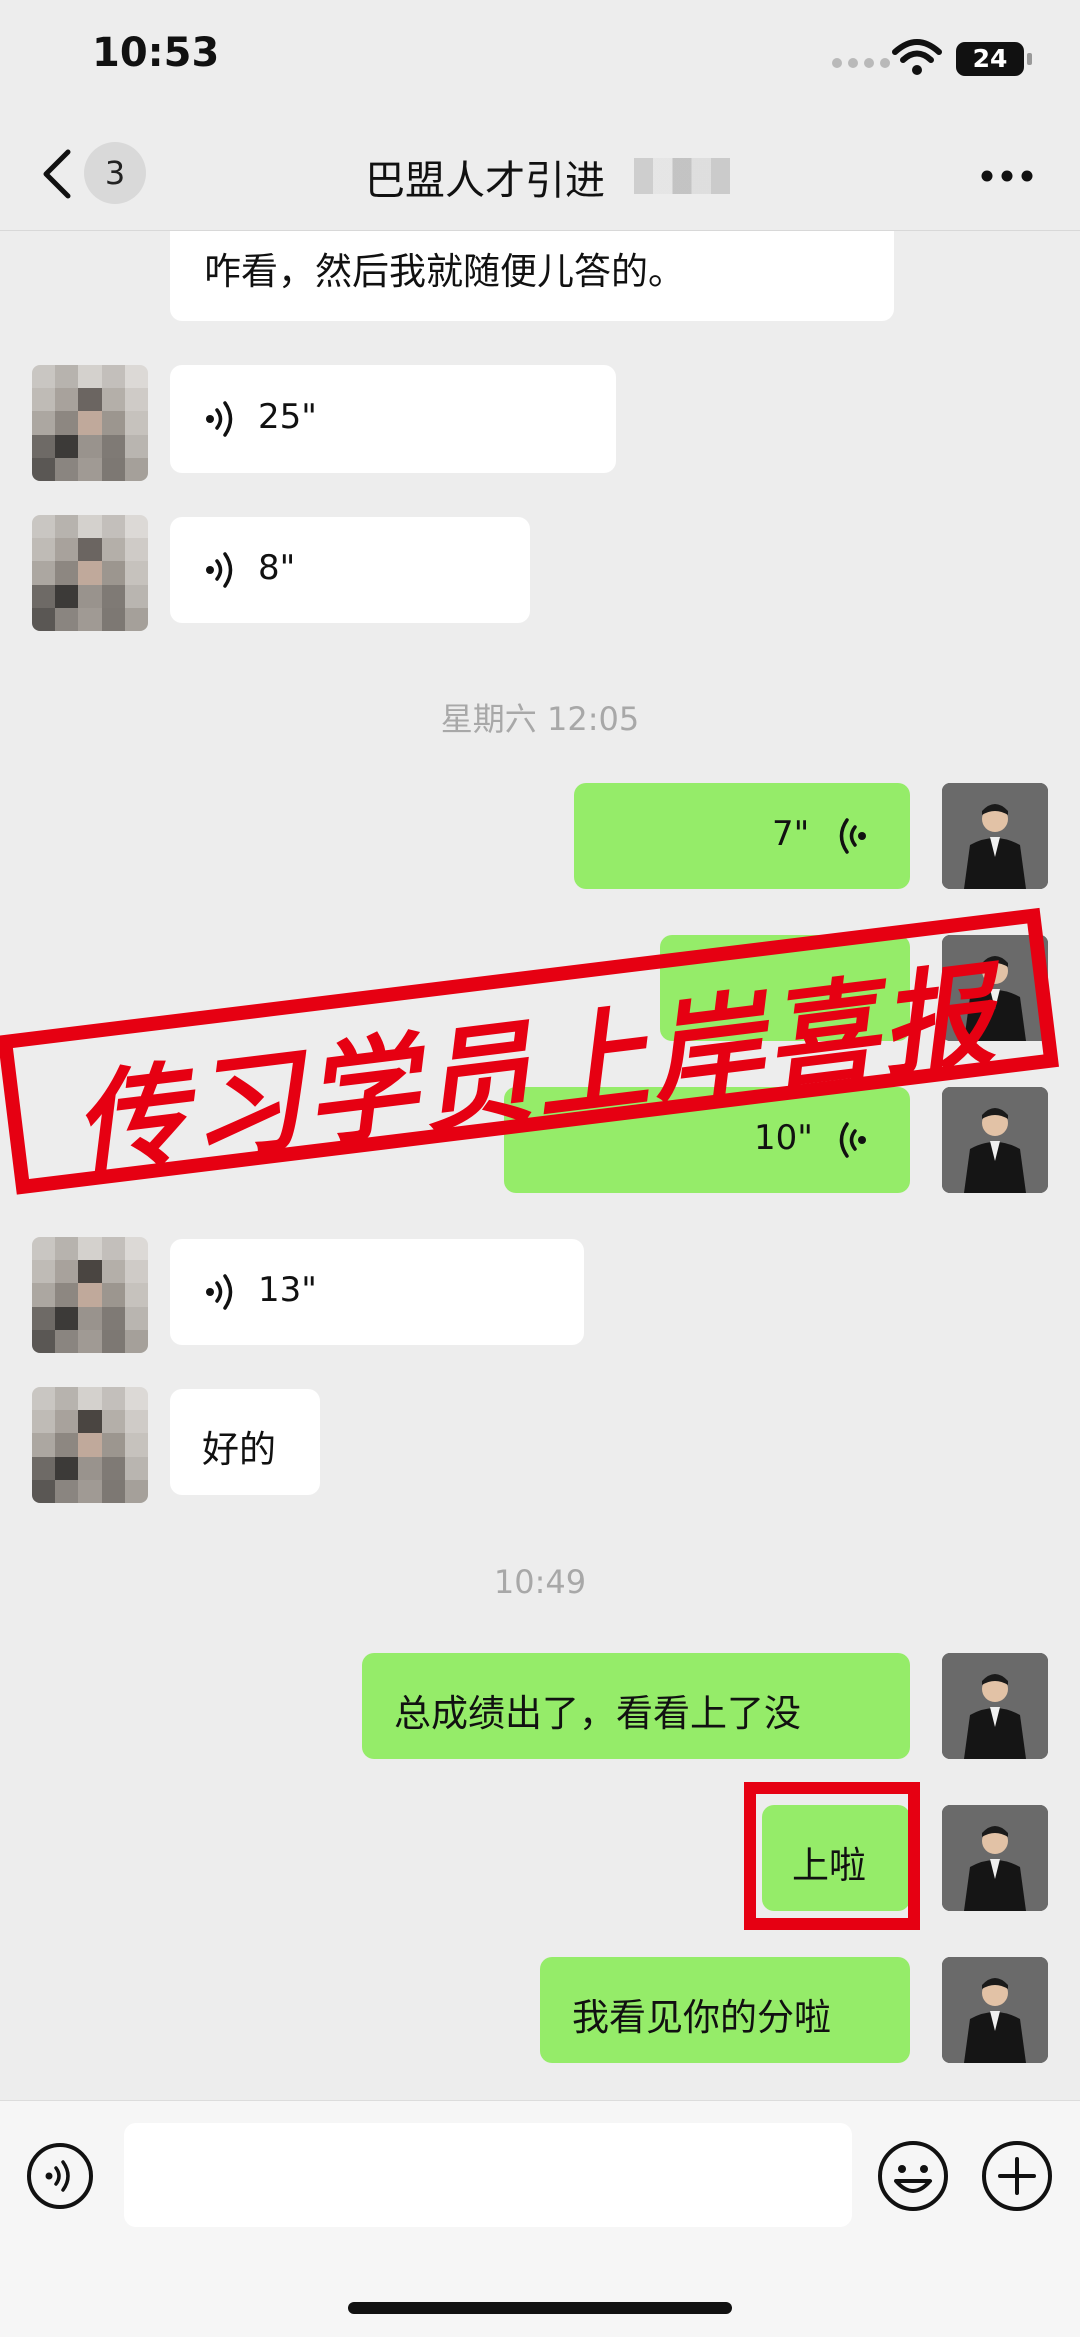 The image size is (1080, 2337). What do you see at coordinates (682, 176) in the screenshot?
I see `title-mosaic` at bounding box center [682, 176].